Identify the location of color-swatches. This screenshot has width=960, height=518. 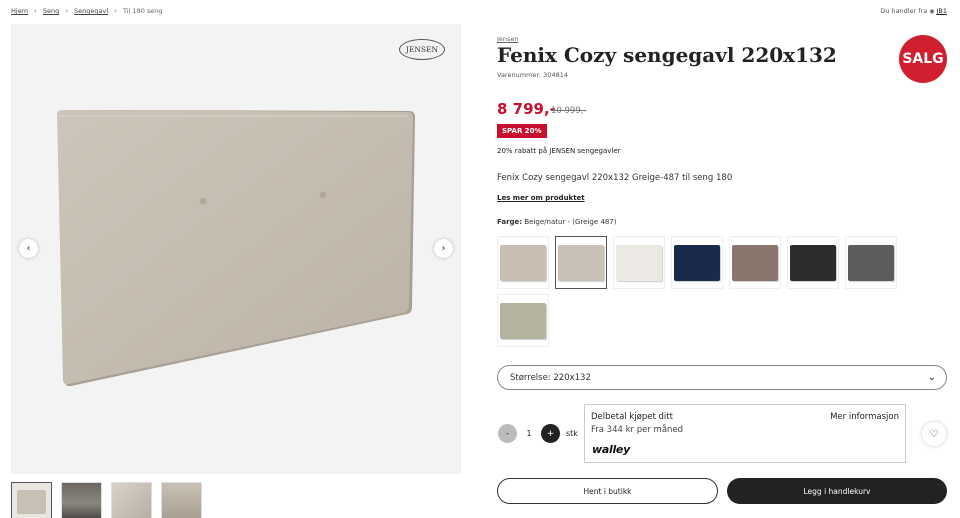
(707, 294).